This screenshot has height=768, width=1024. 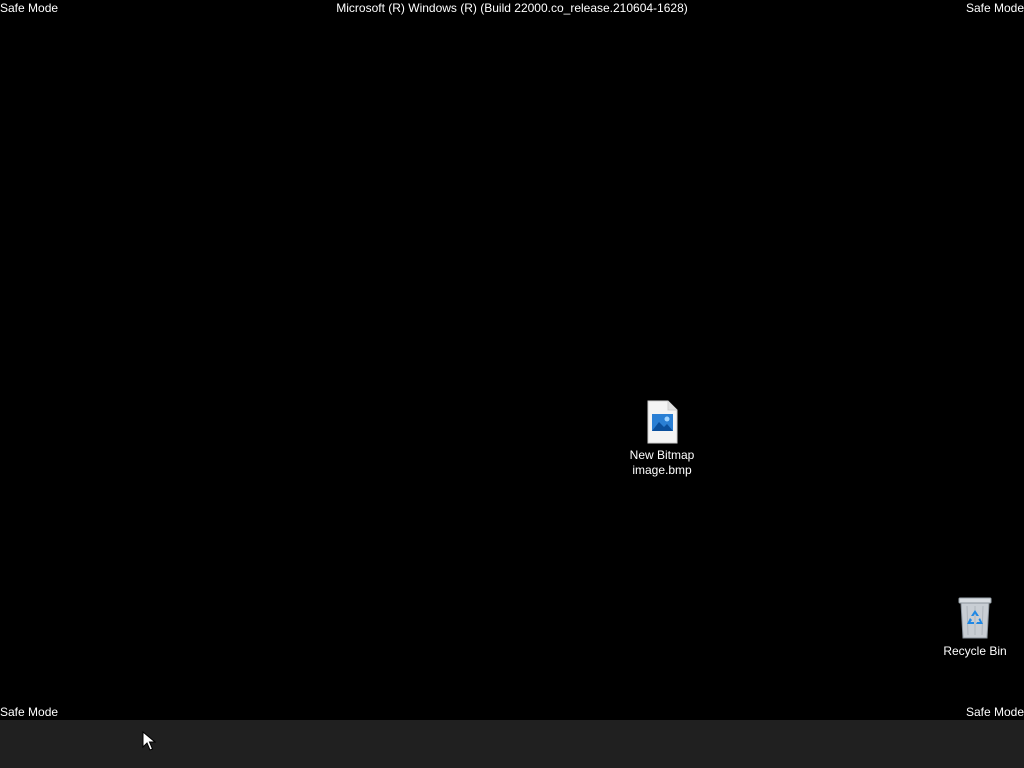 I want to click on bitmap-file-icon, so click(x=662, y=422).